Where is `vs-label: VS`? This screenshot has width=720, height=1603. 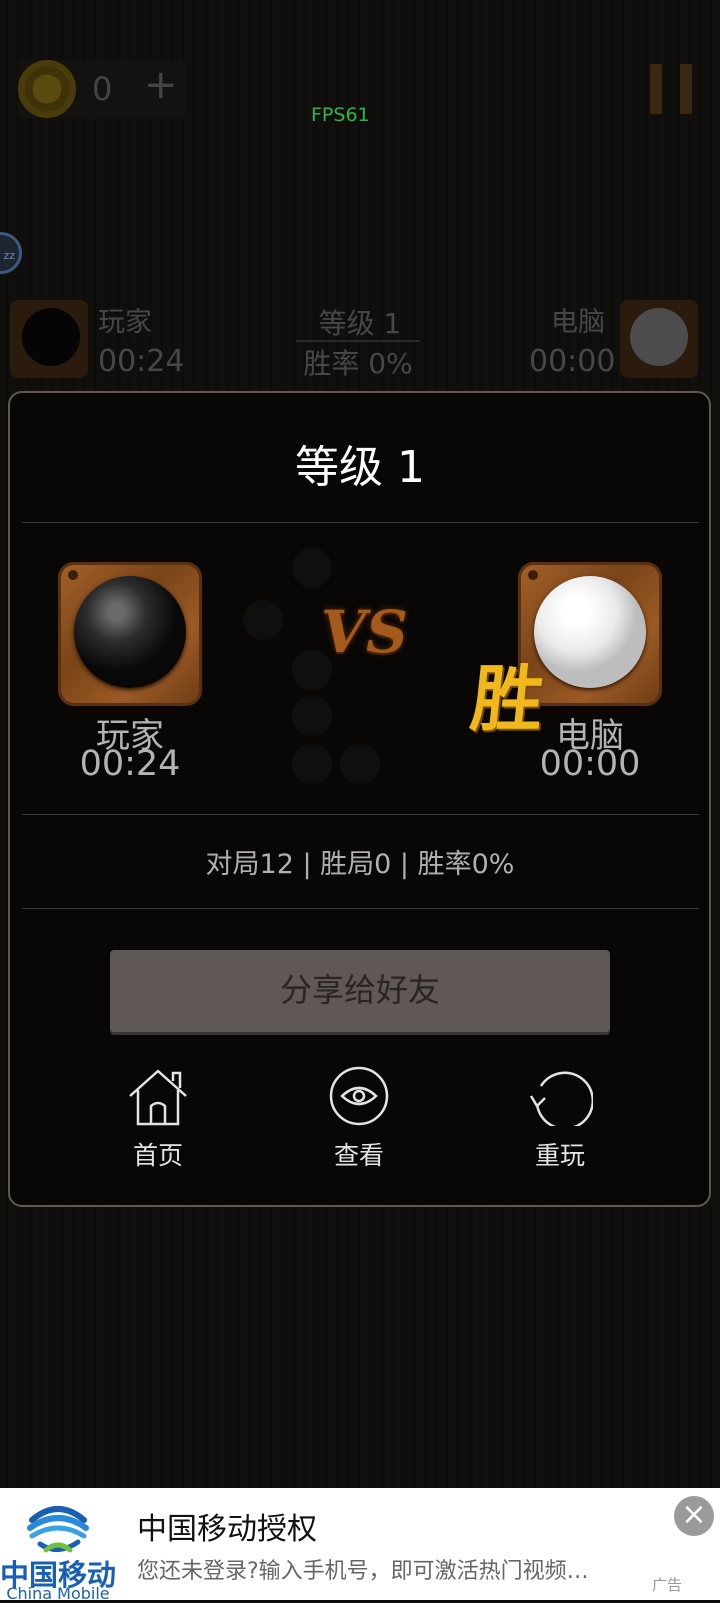
vs-label: VS is located at coordinates (364, 632).